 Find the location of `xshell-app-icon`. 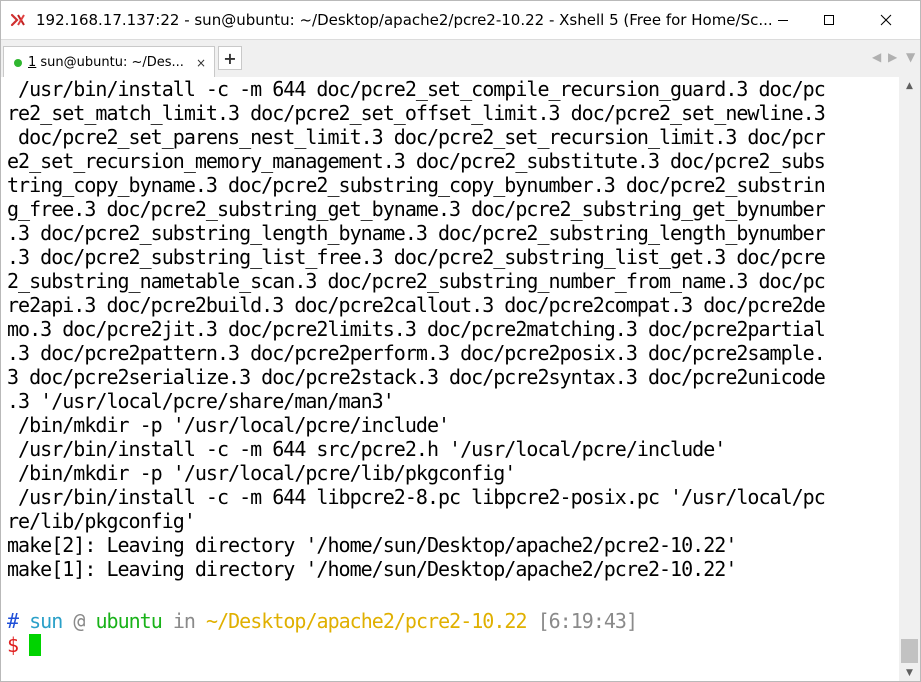

xshell-app-icon is located at coordinates (18, 20).